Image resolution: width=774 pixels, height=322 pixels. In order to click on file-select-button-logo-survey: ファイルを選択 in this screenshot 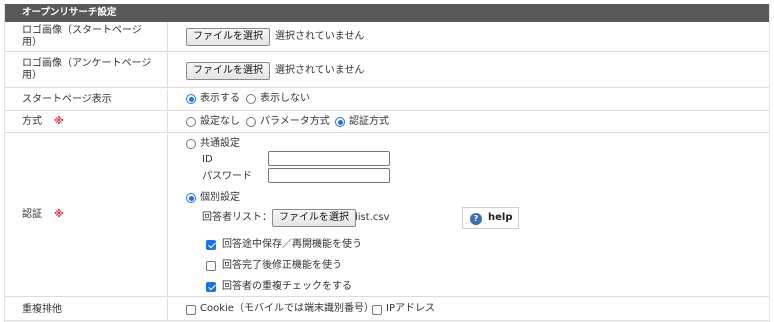, I will do `click(228, 71)`.